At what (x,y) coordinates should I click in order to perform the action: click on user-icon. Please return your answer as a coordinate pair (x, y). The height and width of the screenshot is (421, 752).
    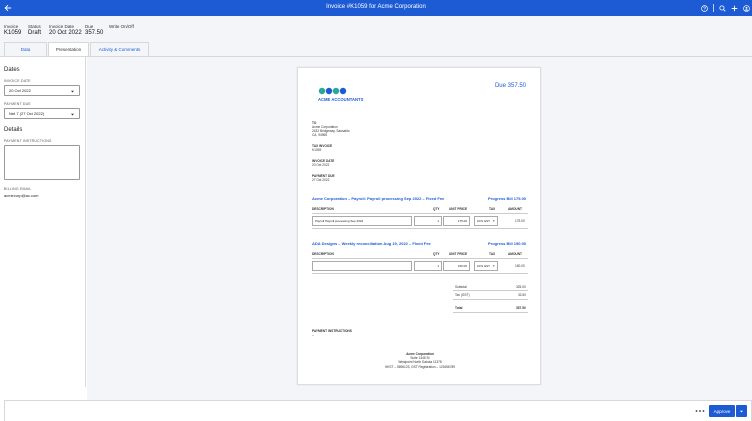
    Looking at the image, I should click on (746, 8).